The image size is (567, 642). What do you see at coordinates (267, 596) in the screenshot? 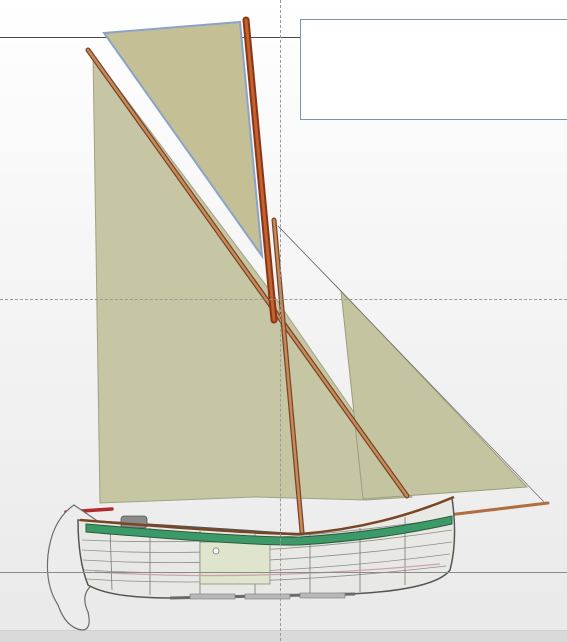
I see `keel-shoes` at bounding box center [267, 596].